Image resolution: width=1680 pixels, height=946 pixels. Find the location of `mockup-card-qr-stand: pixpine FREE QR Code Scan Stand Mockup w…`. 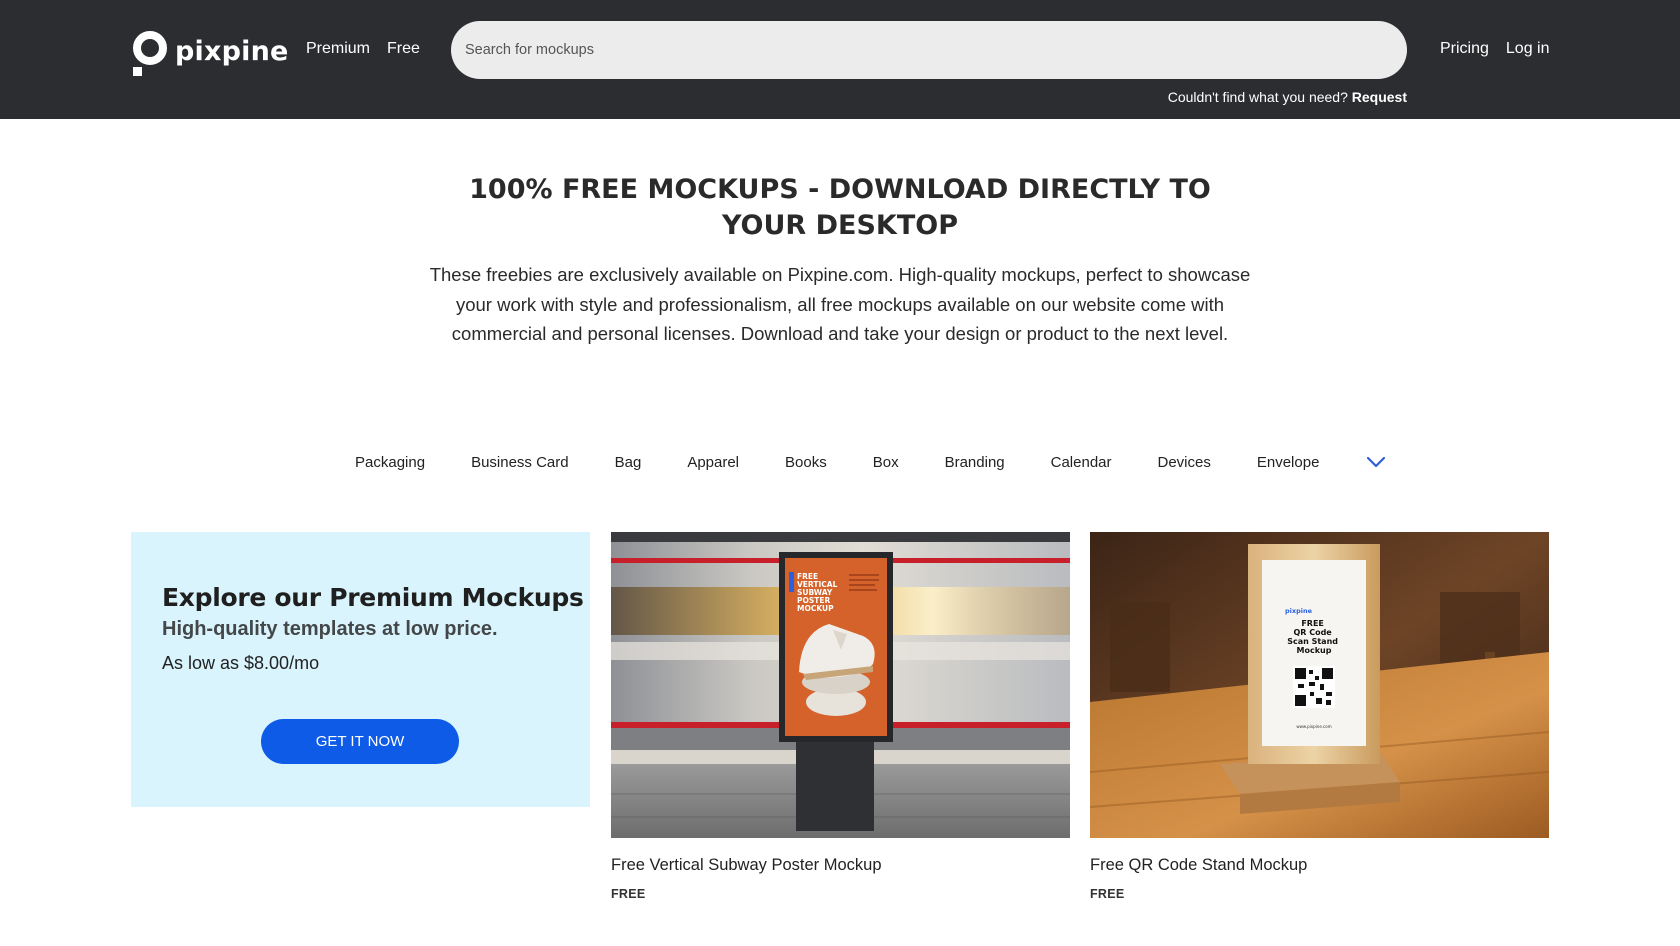

mockup-card-qr-stand: pixpine FREE QR Code Scan Stand Mockup w… is located at coordinates (1319, 716).